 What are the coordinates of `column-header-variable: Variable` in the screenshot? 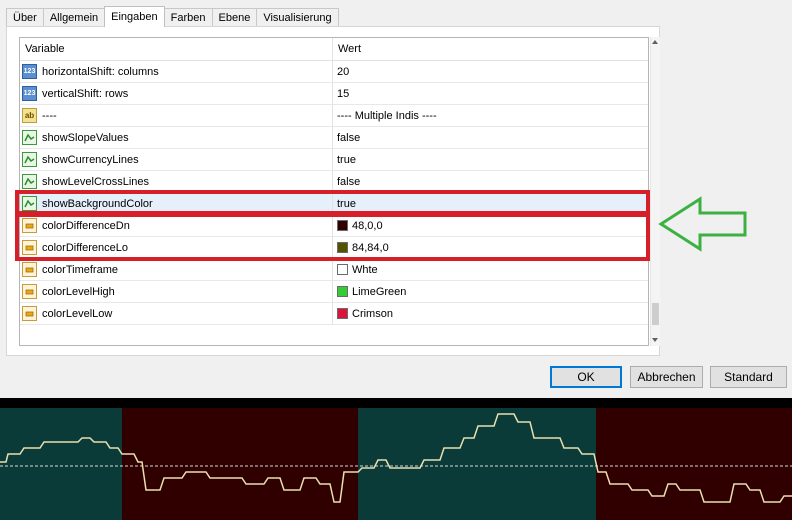 It's located at (176, 49).